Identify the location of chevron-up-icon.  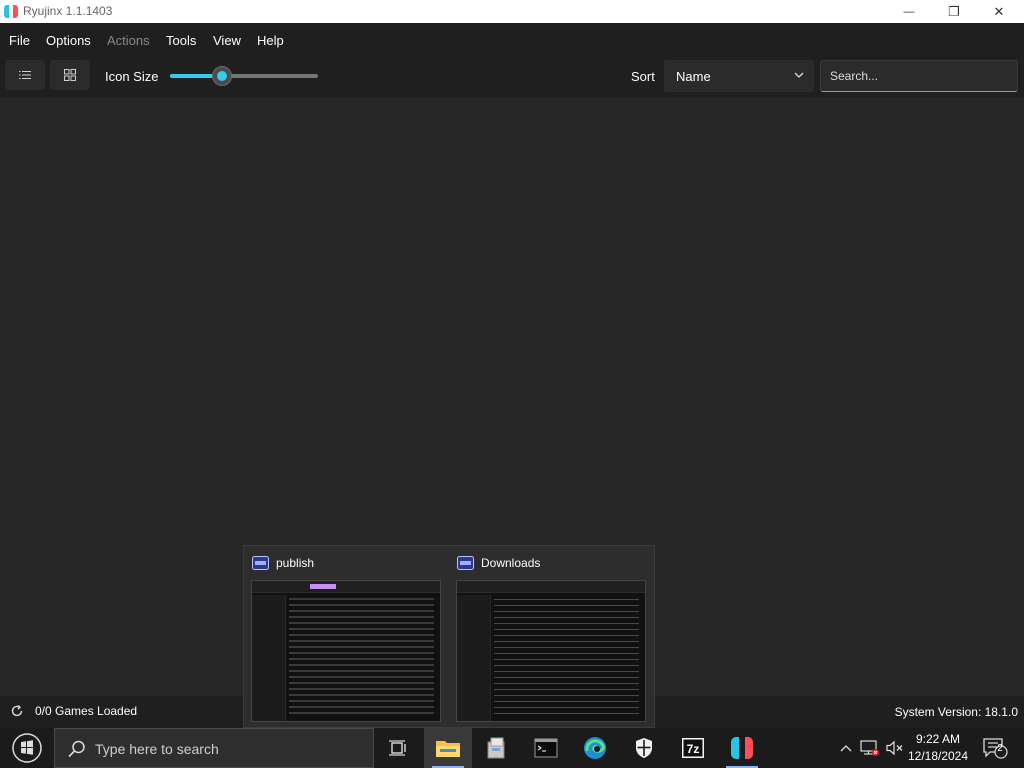
(846, 748).